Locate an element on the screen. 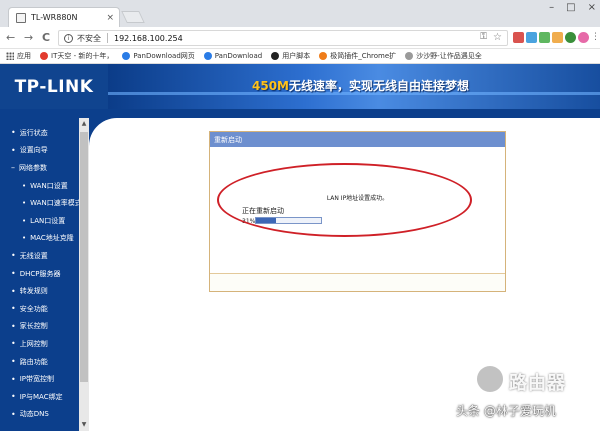 This screenshot has width=600, height=431. router-banner: TP-LINK 450M无线速率，实现无线自由连接梦想 is located at coordinates (300, 86).